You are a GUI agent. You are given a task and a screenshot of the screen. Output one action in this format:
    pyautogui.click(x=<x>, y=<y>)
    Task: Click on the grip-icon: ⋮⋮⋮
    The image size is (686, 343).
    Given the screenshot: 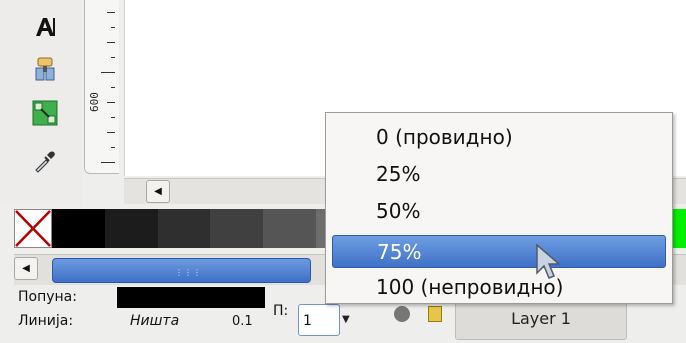 What is the action you would take?
    pyautogui.click(x=188, y=272)
    